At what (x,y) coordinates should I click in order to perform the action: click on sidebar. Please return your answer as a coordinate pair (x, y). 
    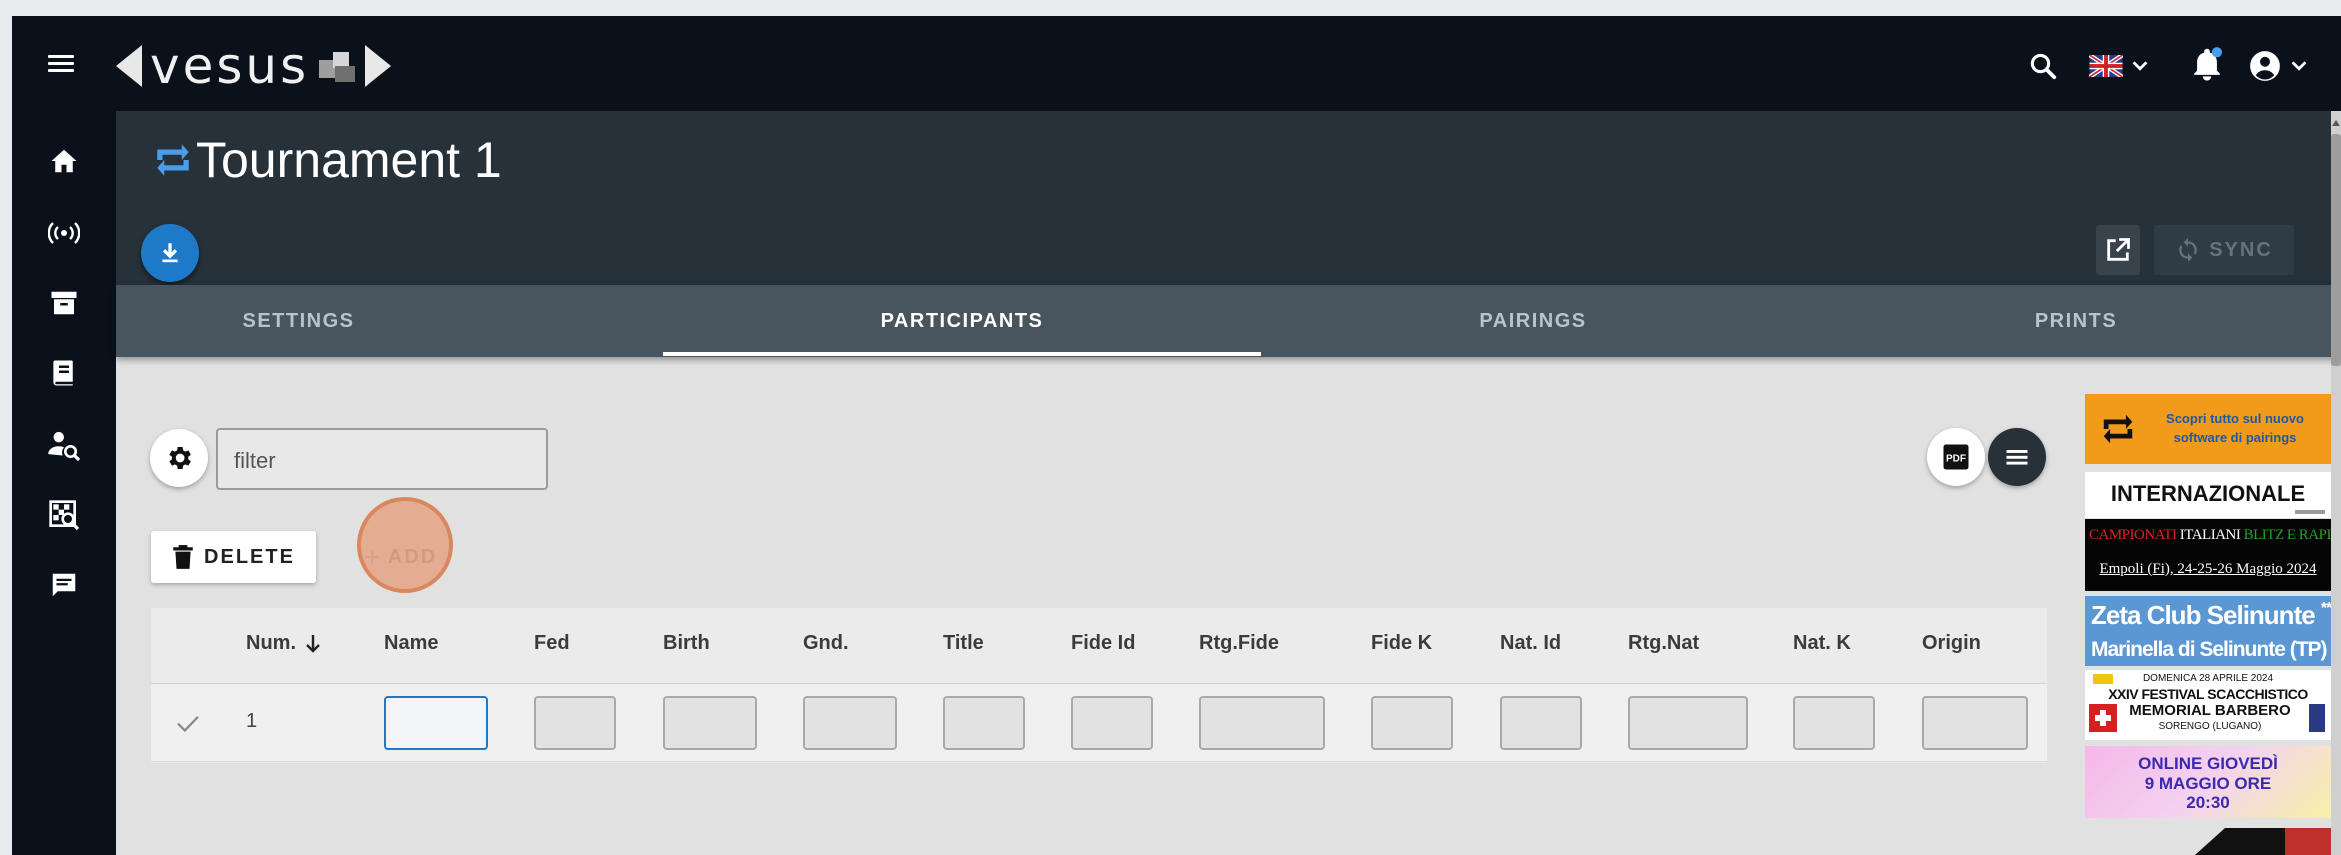
    Looking at the image, I should click on (64, 483).